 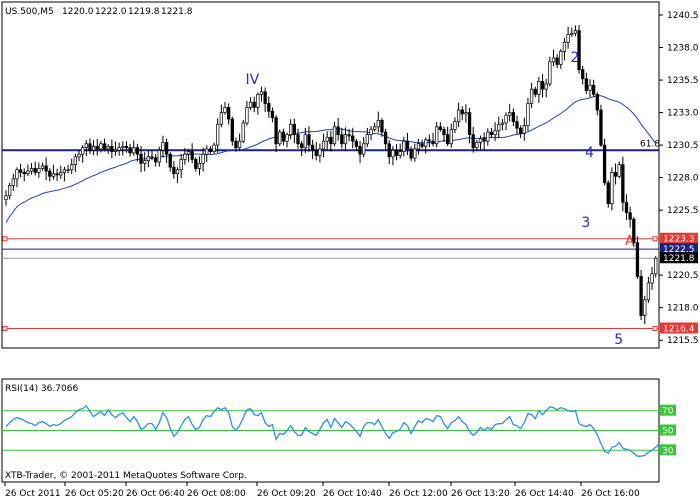 What do you see at coordinates (480, 494) in the screenshot?
I see `time-tick-label: 26 Oct 13:20` at bounding box center [480, 494].